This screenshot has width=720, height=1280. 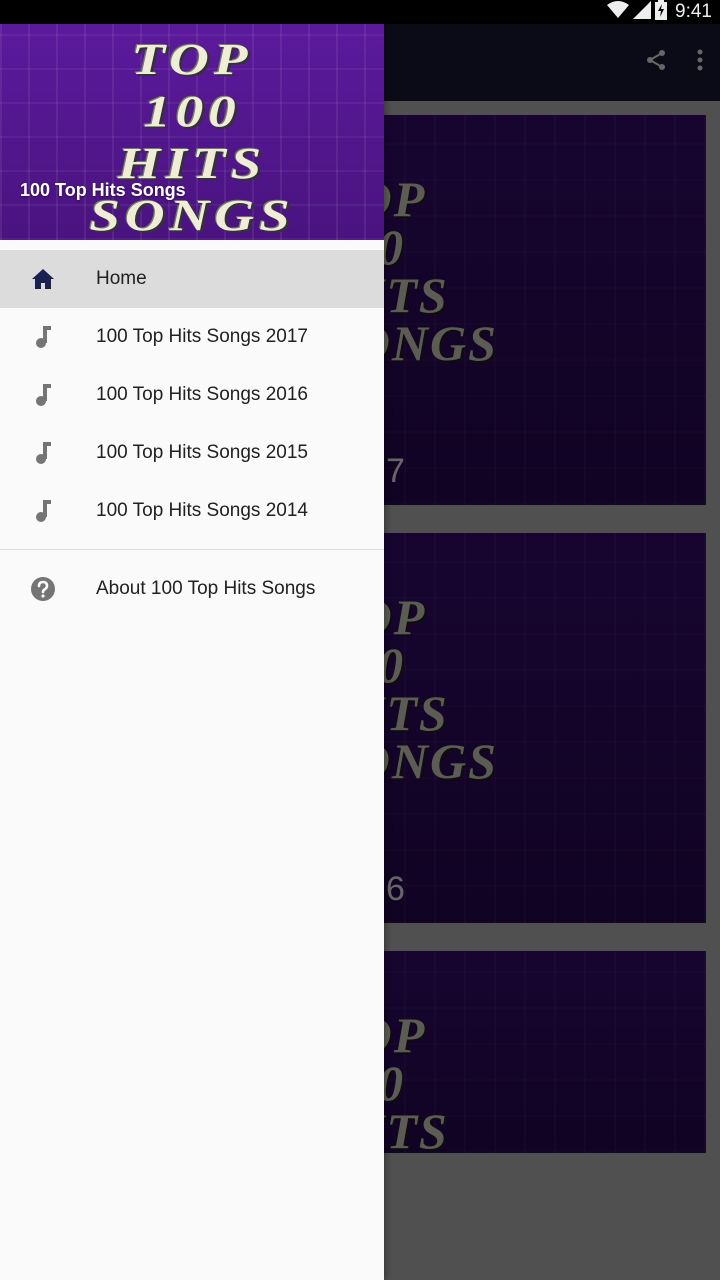 What do you see at coordinates (43, 279) in the screenshot?
I see `home-icon` at bounding box center [43, 279].